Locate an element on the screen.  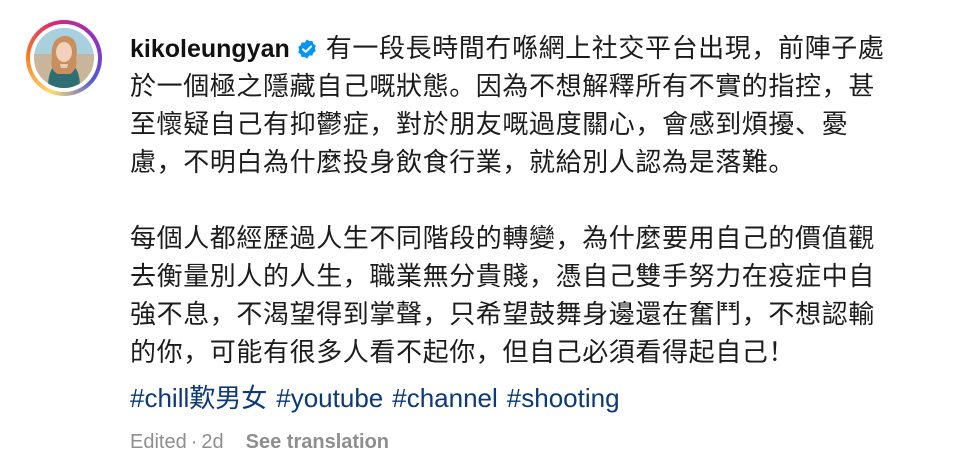
caption-p2-line-1: 每個人都經歷過人生不同階段的轉變，為什麼要用自己的價值觀 is located at coordinates (502, 239).